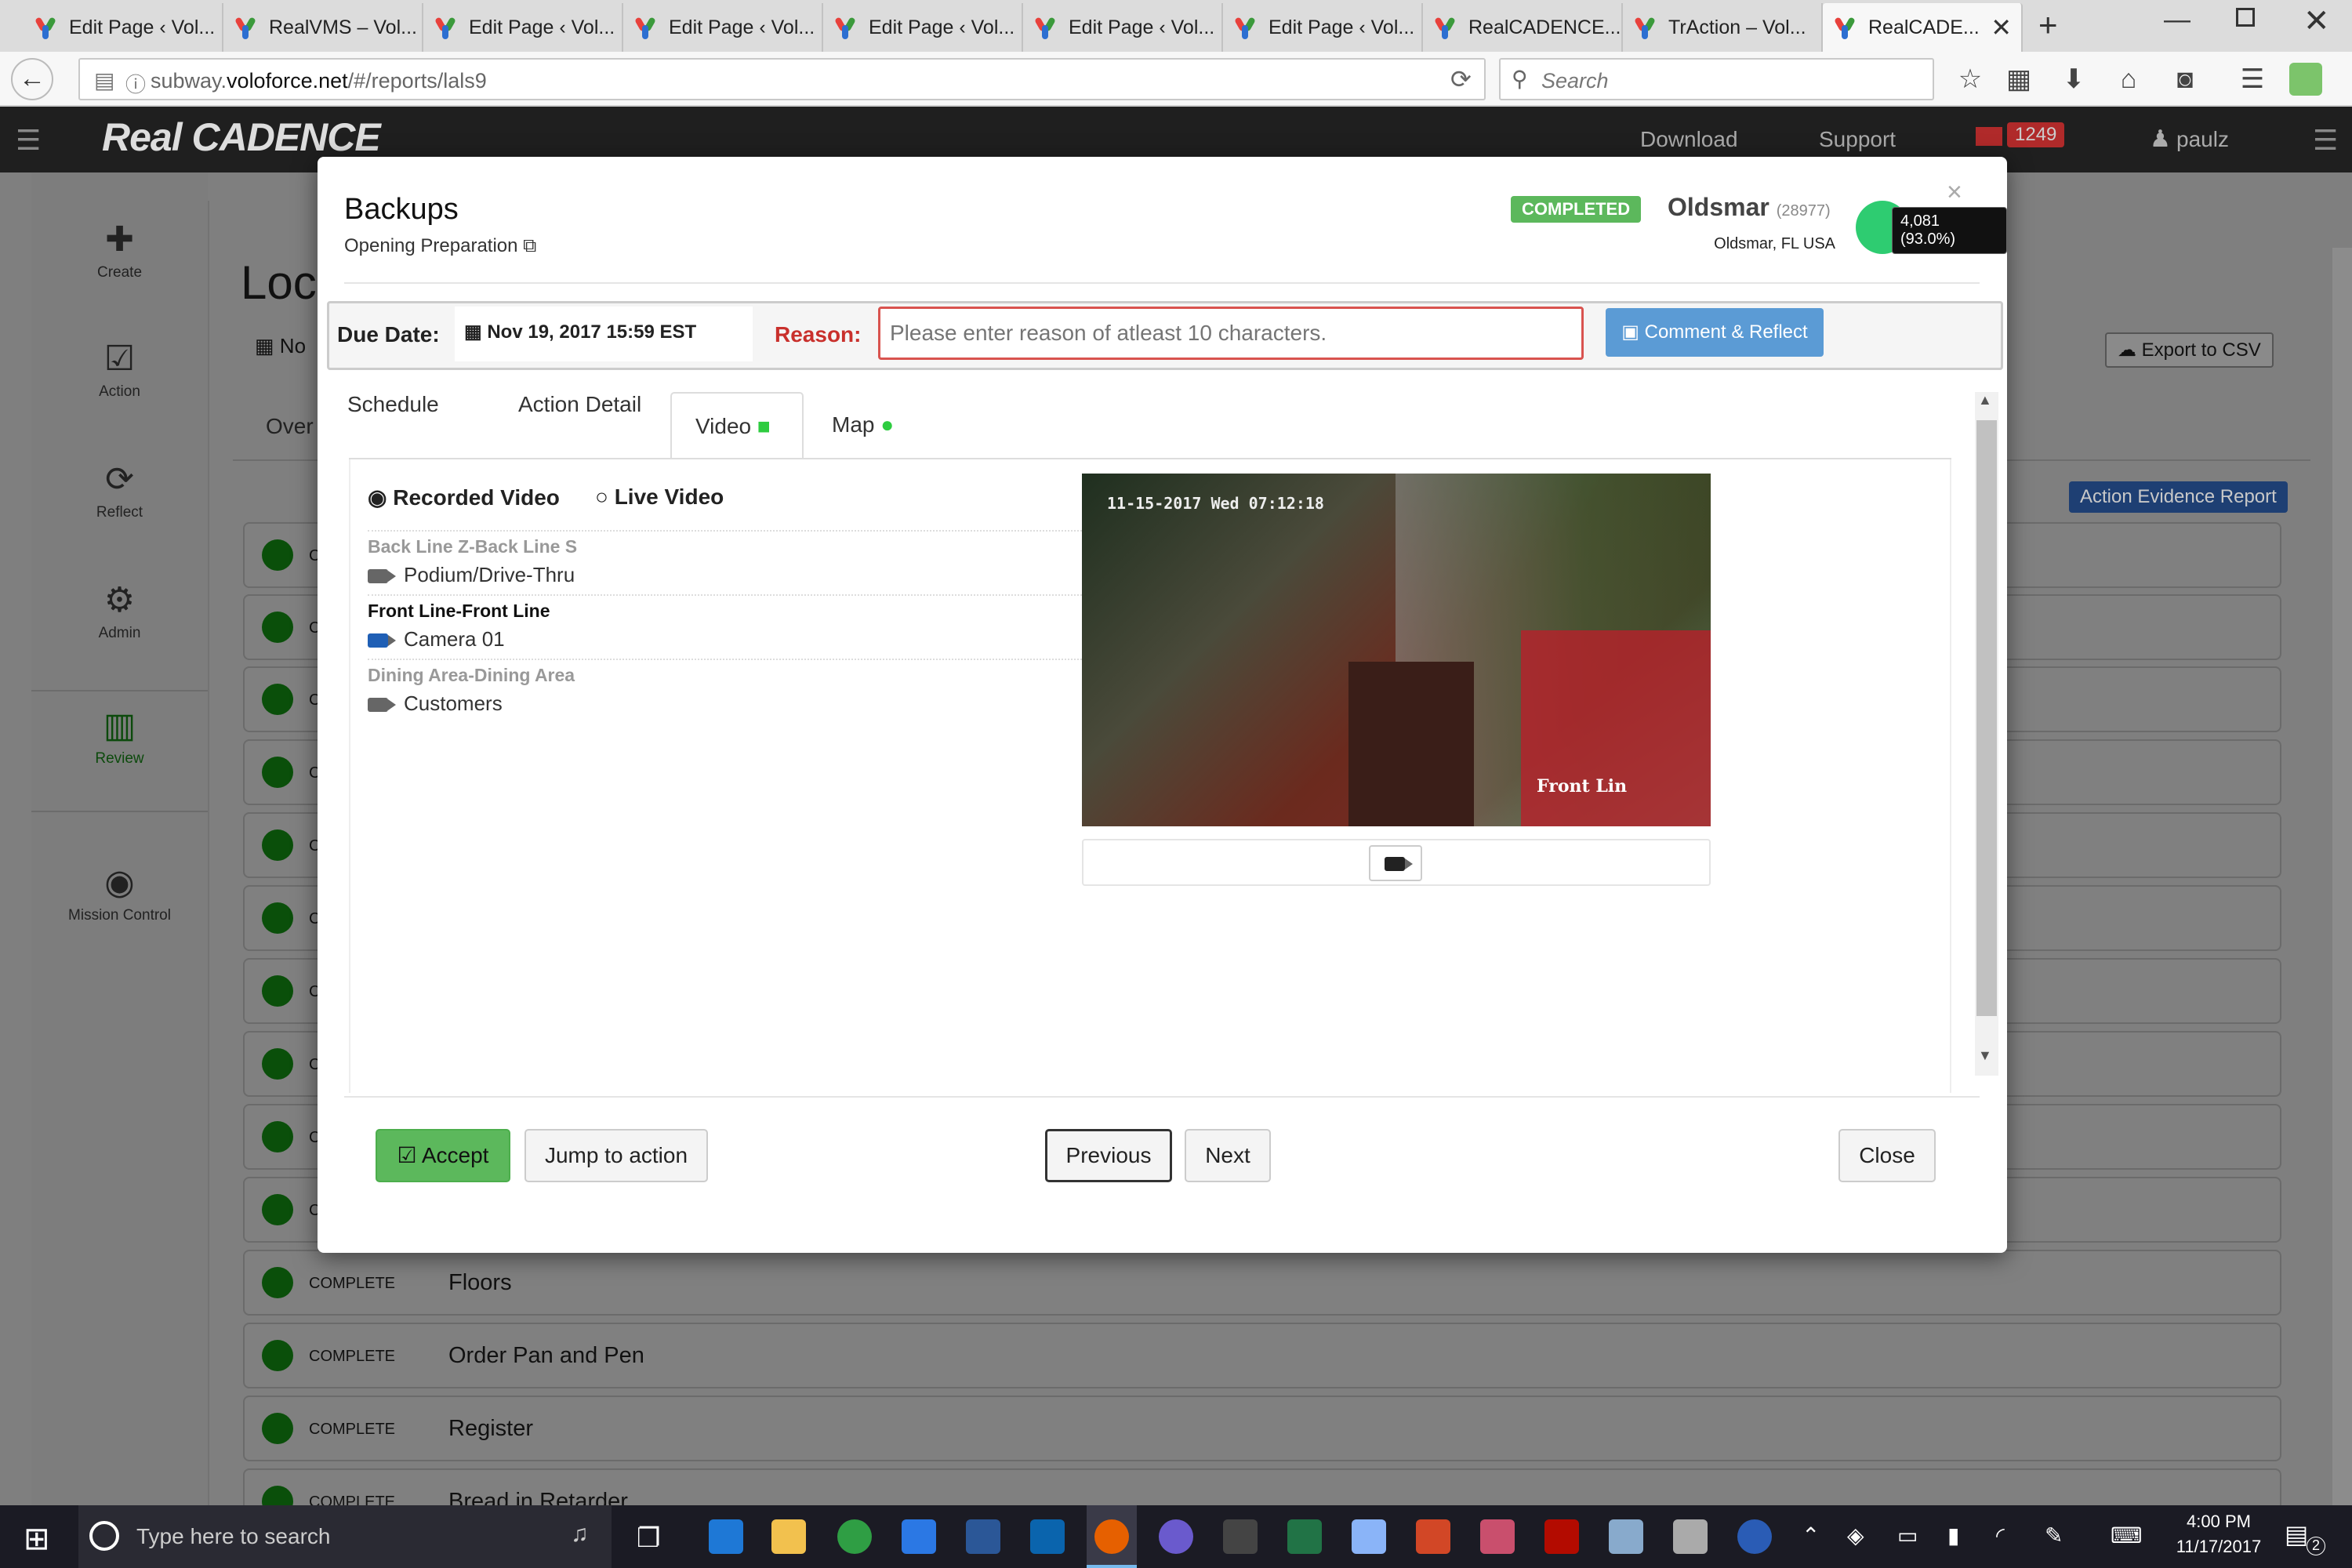  What do you see at coordinates (1987, 718) in the screenshot?
I see `scrollbar-thumb` at bounding box center [1987, 718].